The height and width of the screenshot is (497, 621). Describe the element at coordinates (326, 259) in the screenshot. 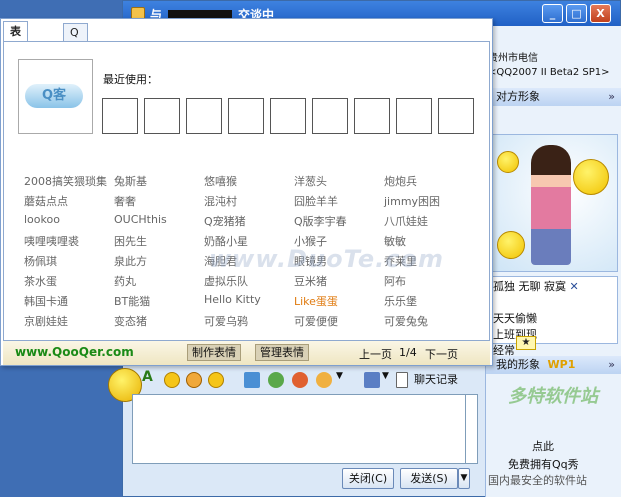

I see `watermark: www.DuoTe.com` at that location.